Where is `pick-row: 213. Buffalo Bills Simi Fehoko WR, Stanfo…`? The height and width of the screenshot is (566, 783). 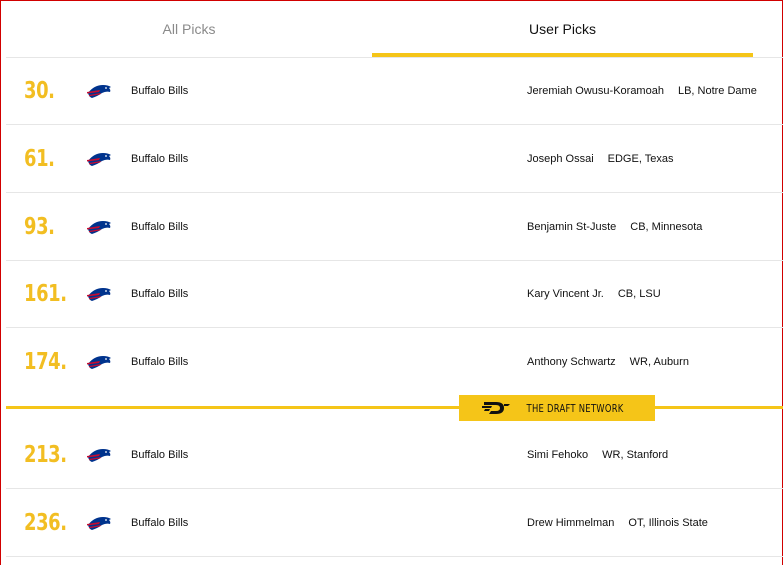
pick-row: 213. Buffalo Bills Simi Fehoko WR, Stanfo… is located at coordinates (394, 455).